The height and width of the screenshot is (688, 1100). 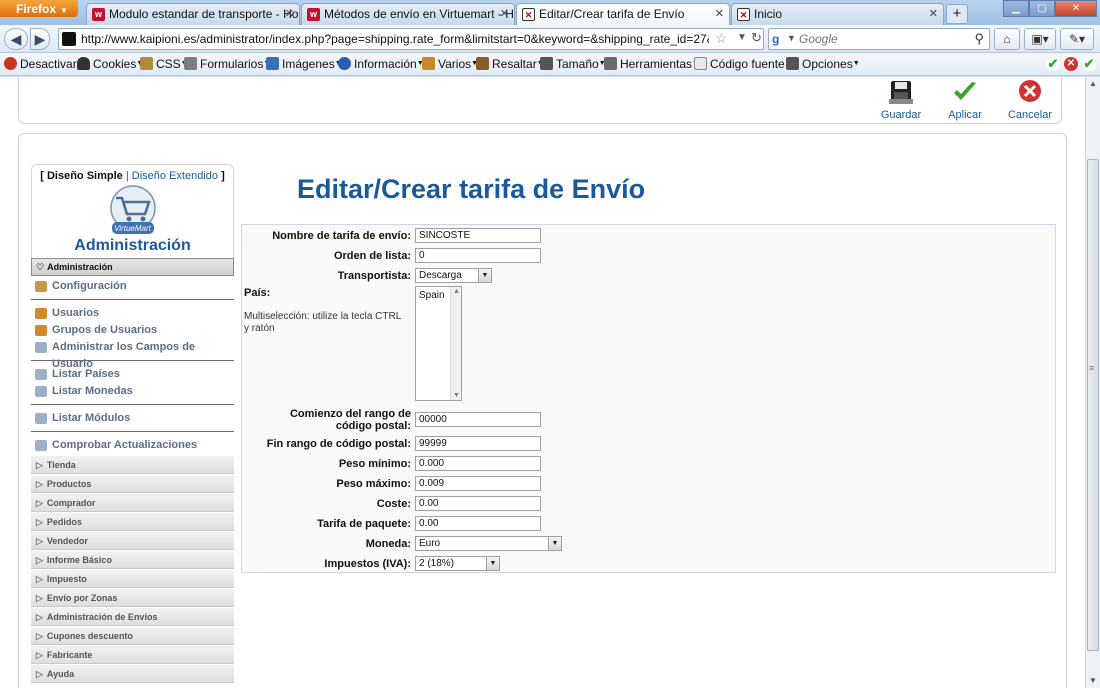 I want to click on bookmarks-menu-button: ▣▾, so click(x=1040, y=39).